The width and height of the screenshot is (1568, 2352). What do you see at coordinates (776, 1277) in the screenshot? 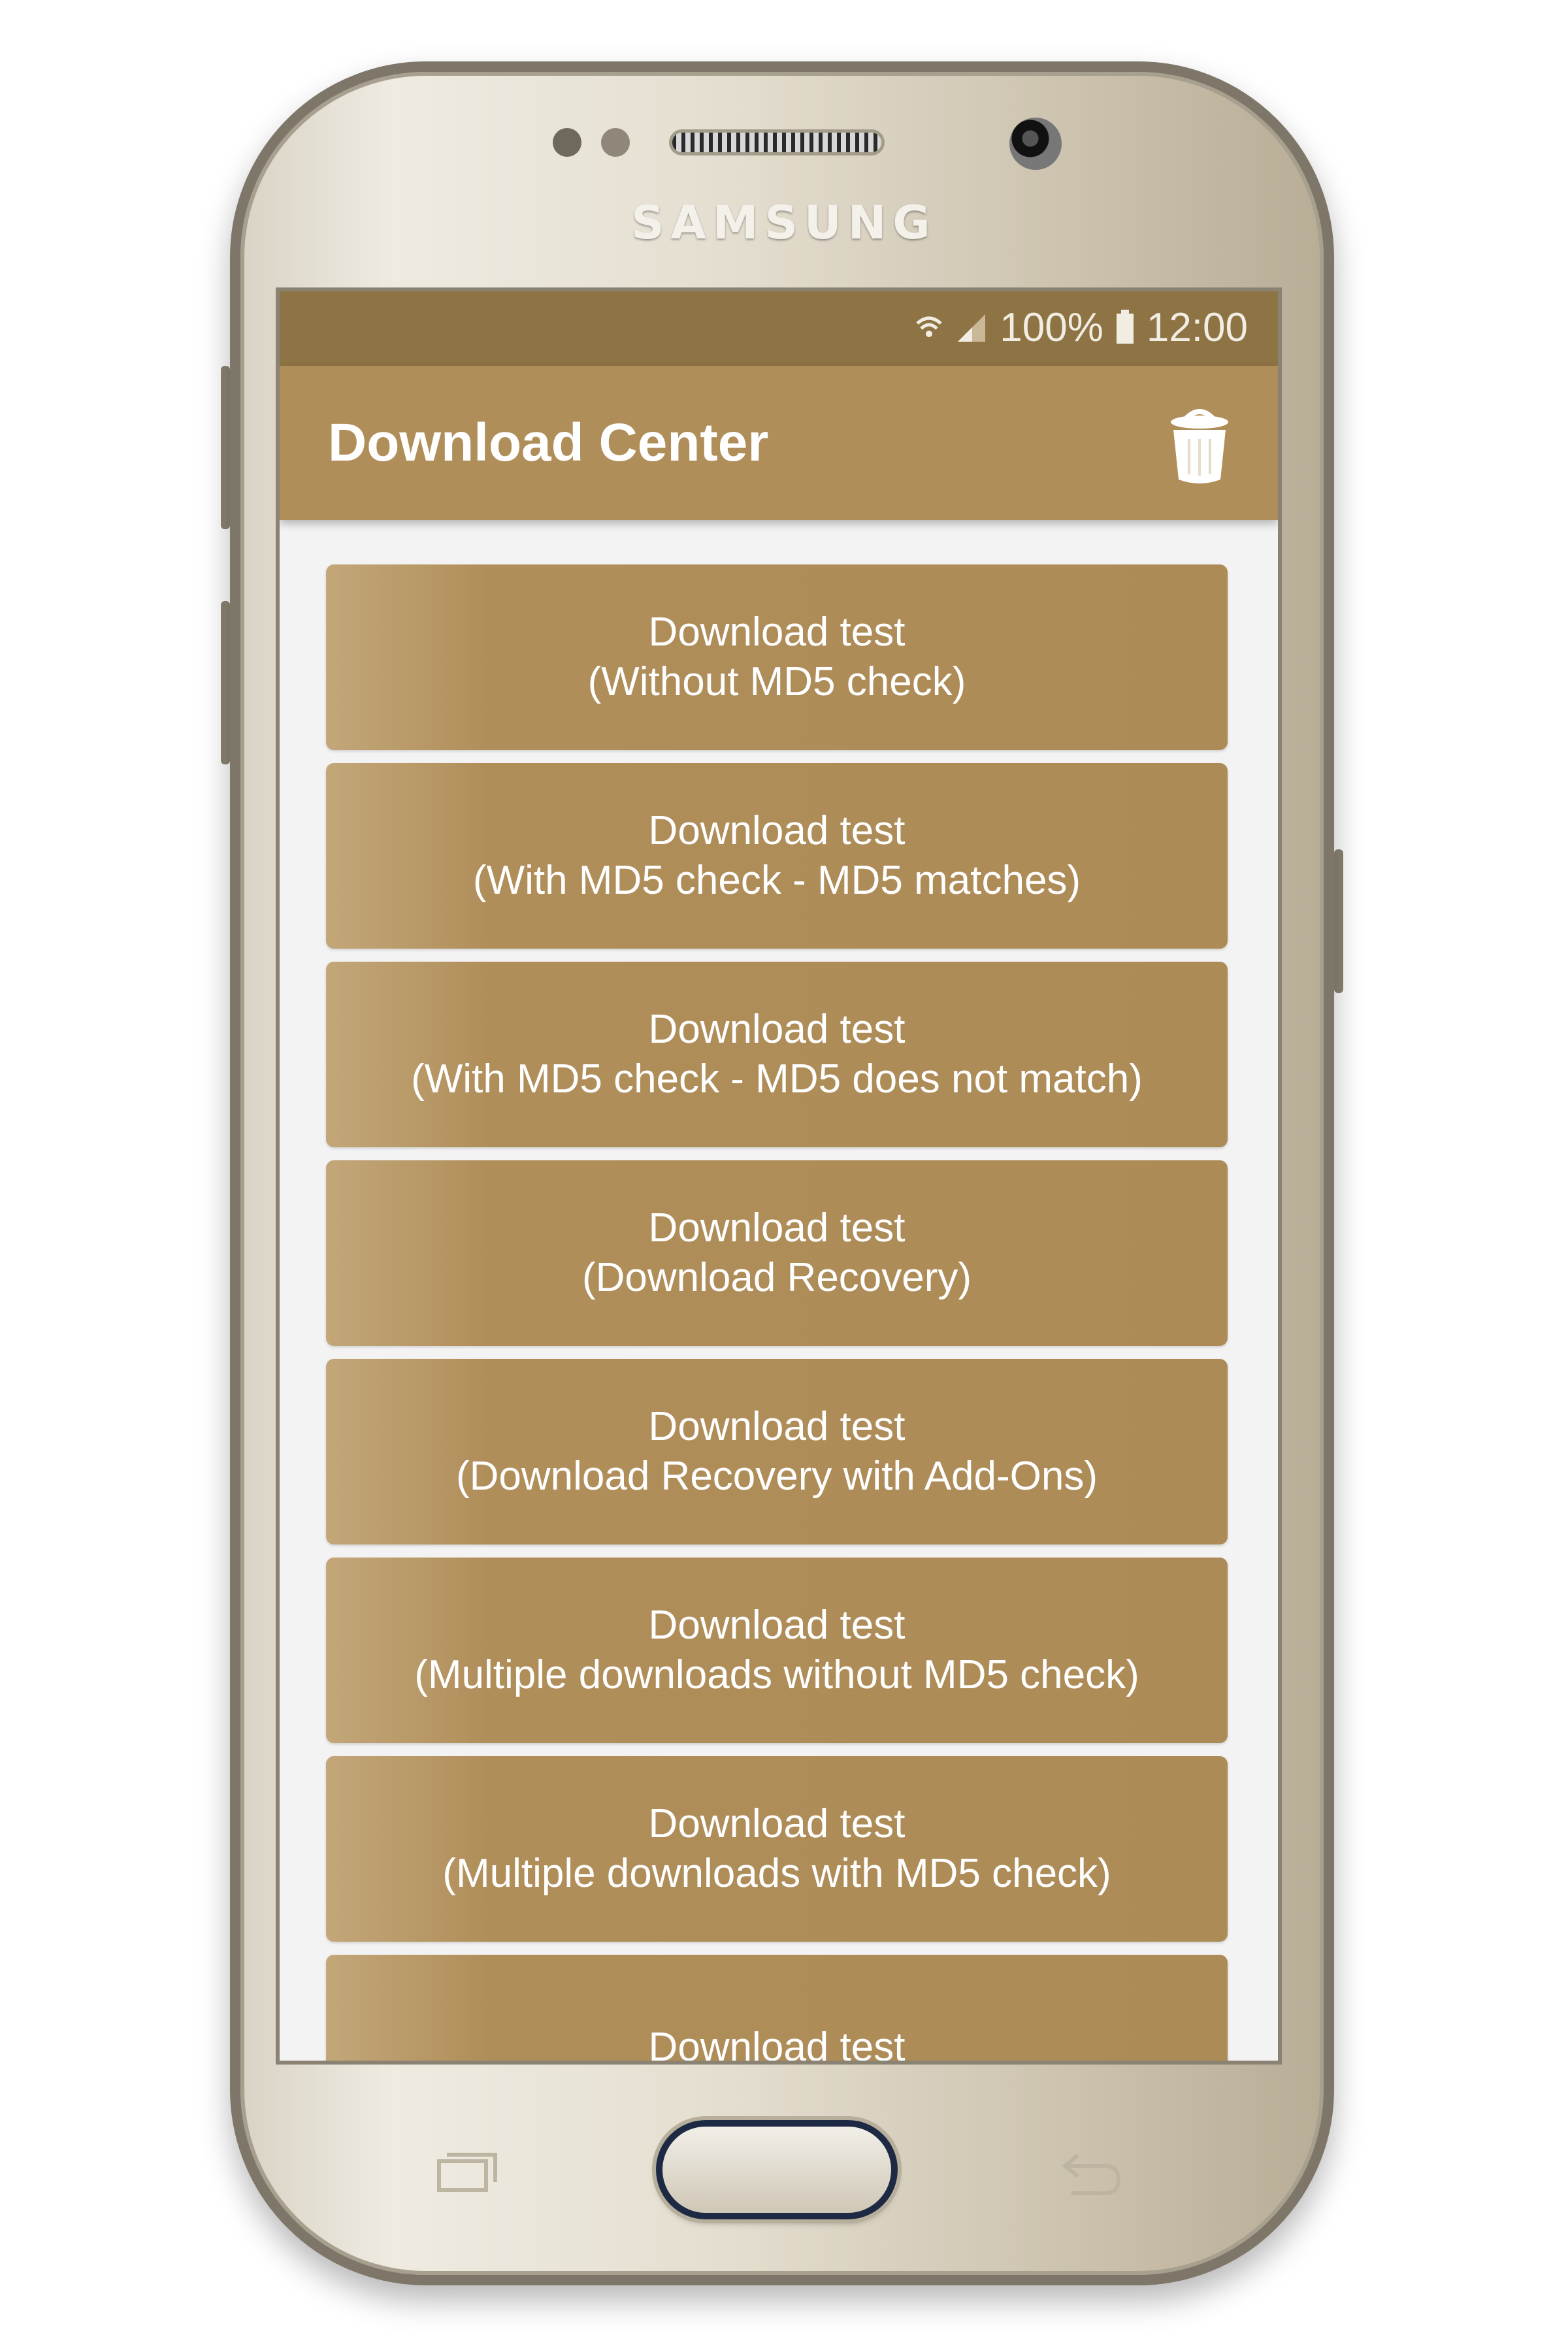
I see `button-line-2: (Download Recovery)` at bounding box center [776, 1277].